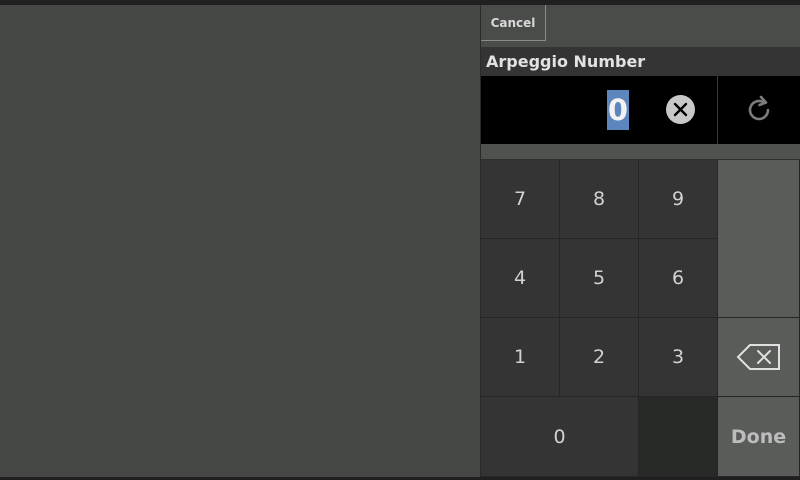 The image size is (800, 480). I want to click on value-text: 0, so click(617, 110).